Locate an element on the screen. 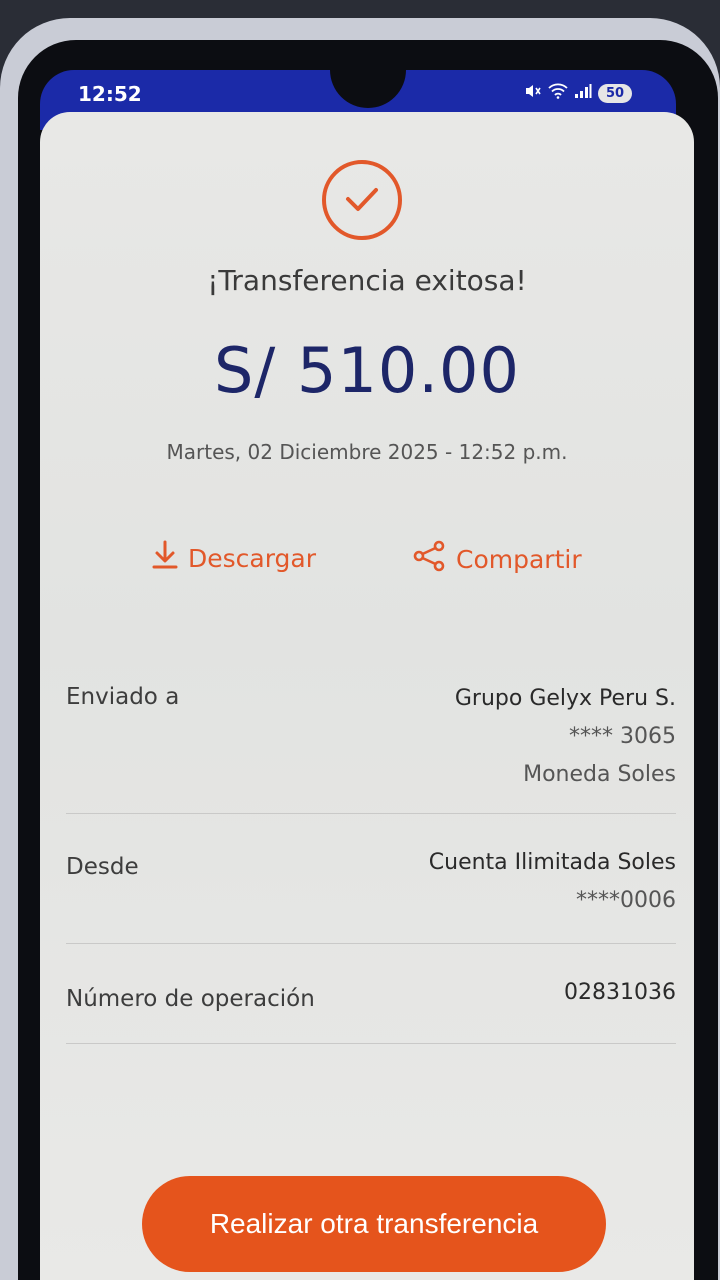  recipient-name: Grupo Gelyx Peru S. is located at coordinates (565, 698).